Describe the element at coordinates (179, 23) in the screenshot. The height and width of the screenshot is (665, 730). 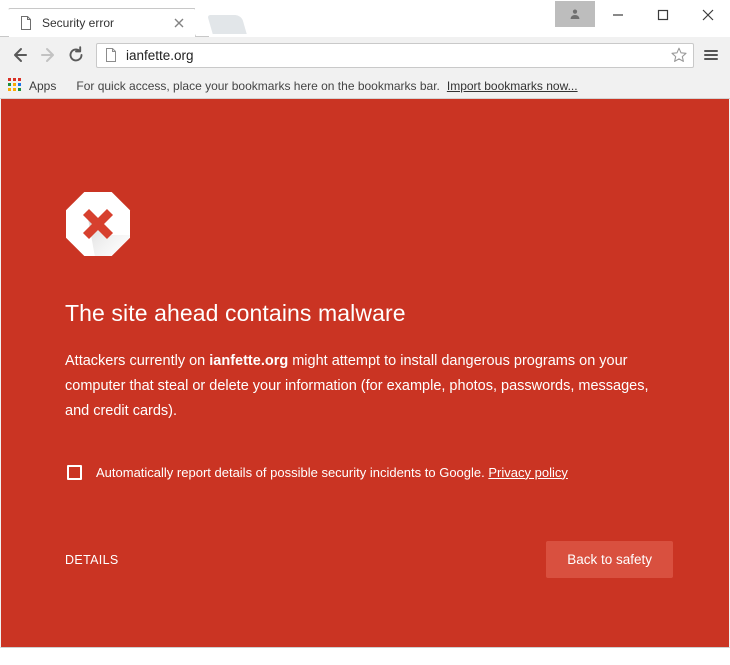
I see `close-icon` at that location.